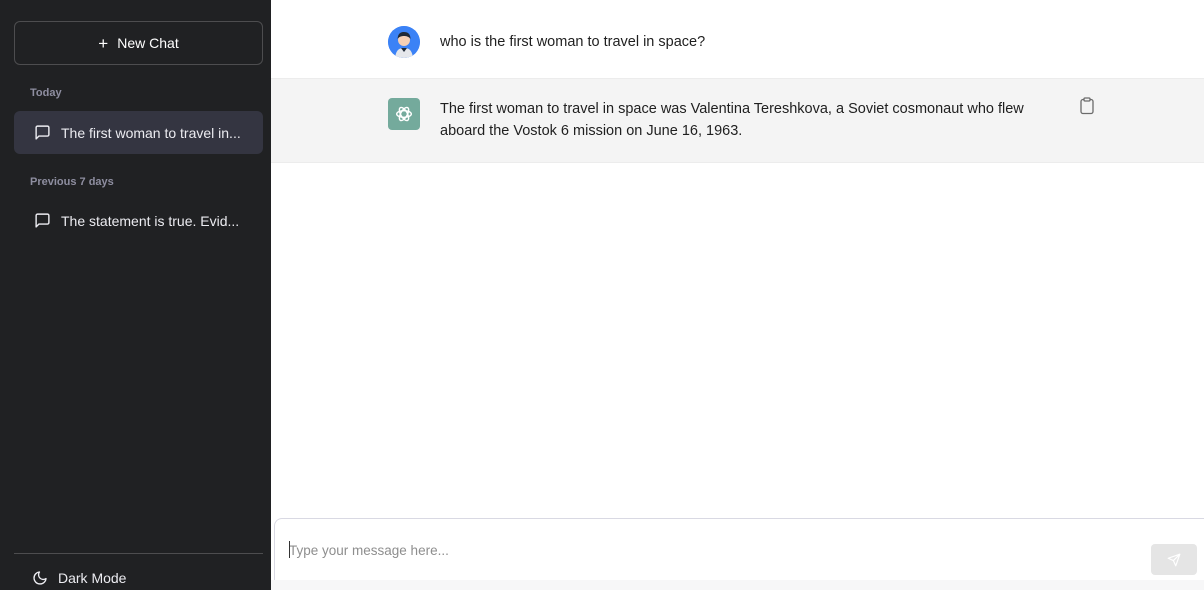 The width and height of the screenshot is (1204, 590). I want to click on sidebar-divider, so click(138, 553).